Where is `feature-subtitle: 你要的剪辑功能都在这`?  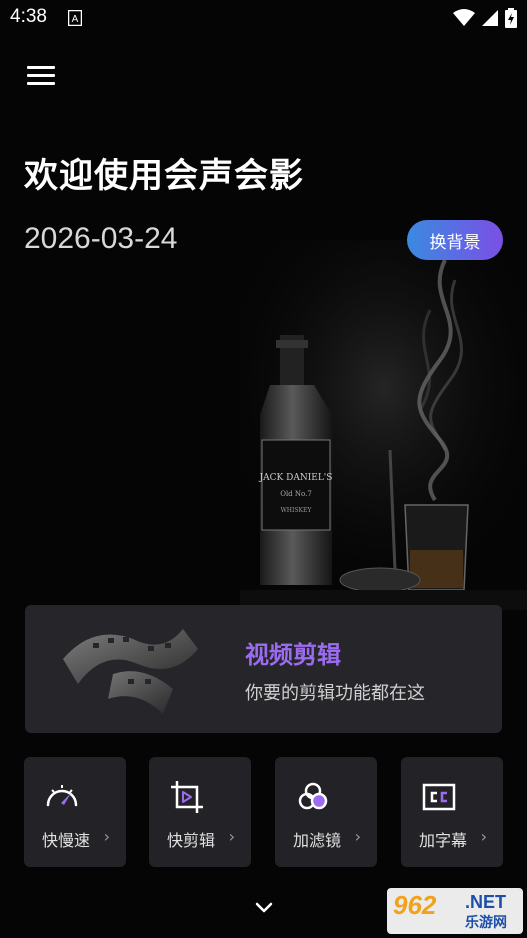
feature-subtitle: 你要的剪辑功能都在这 is located at coordinates (335, 693).